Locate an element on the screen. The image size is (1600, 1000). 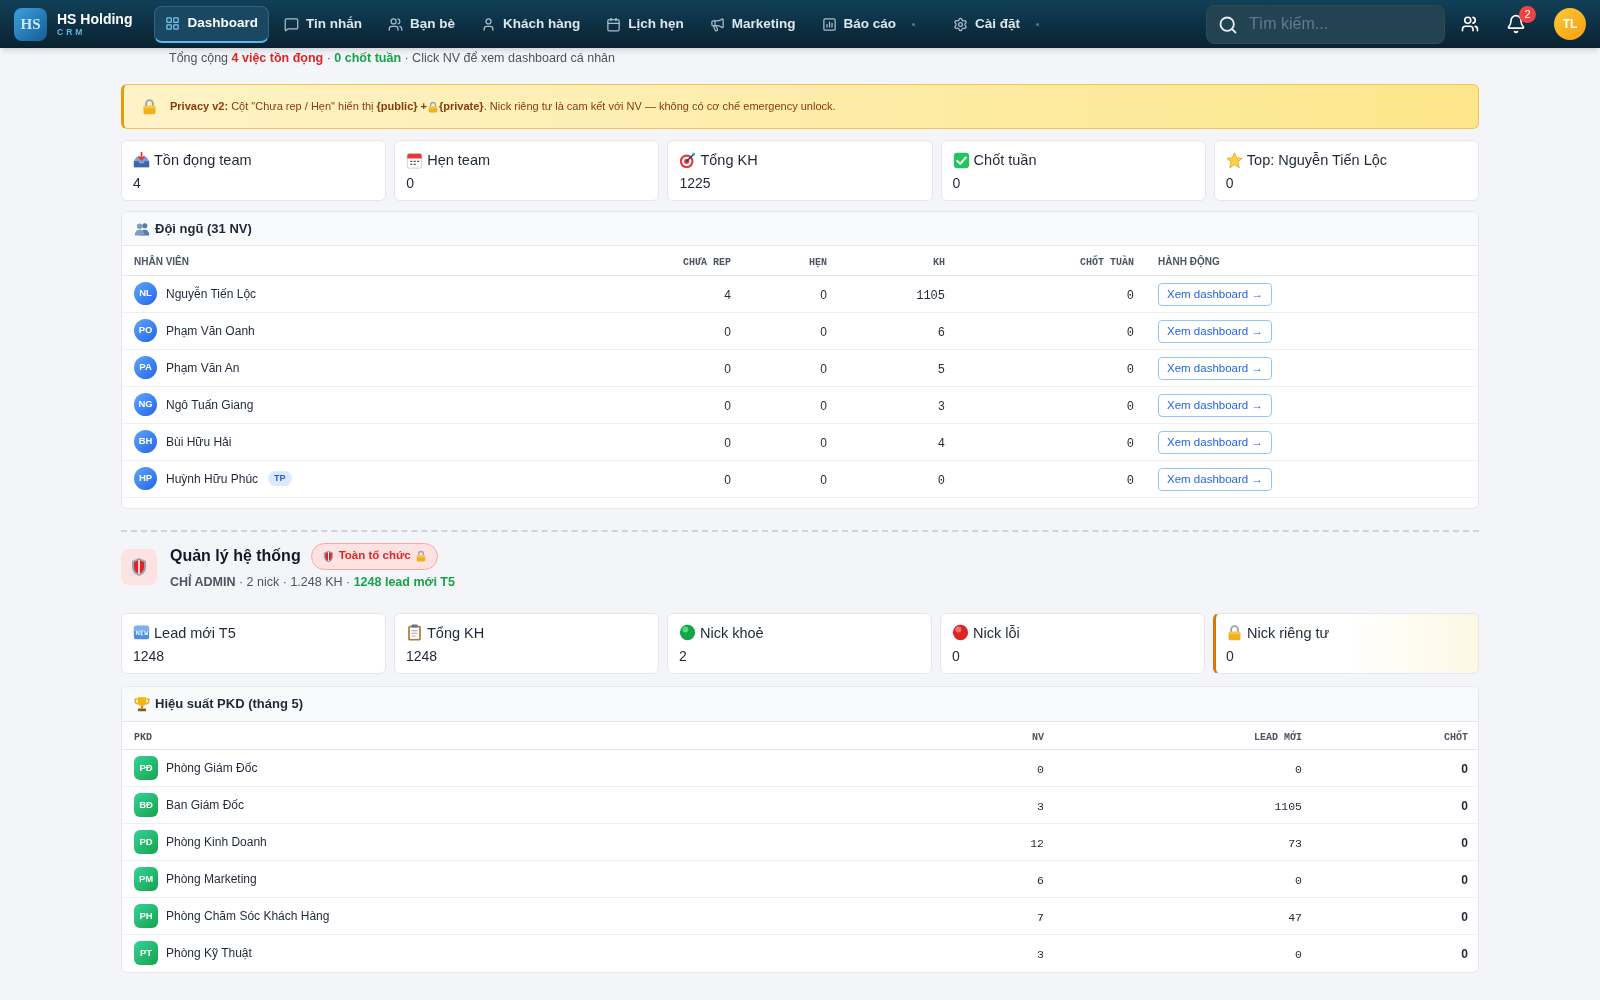
customer-count: 5 is located at coordinates (941, 369).